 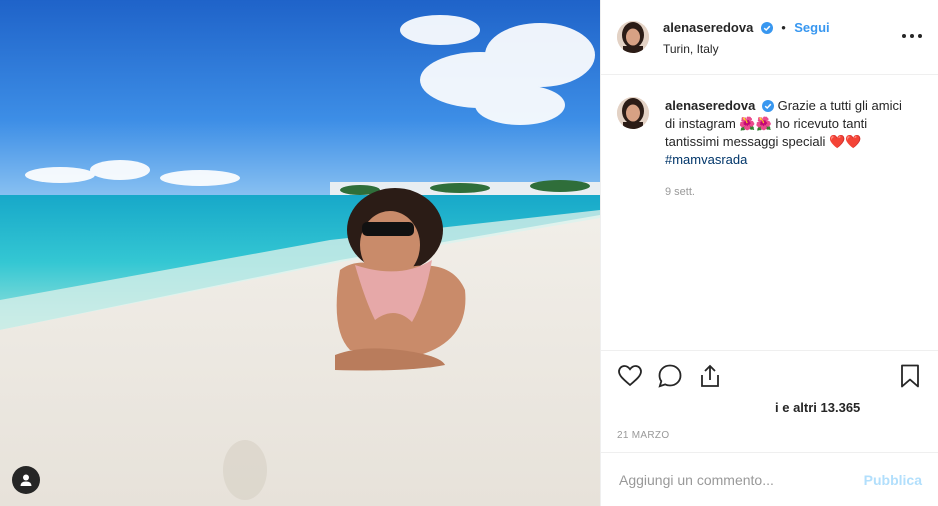 What do you see at coordinates (746, 49) in the screenshot?
I see `location-link: Turin, Italy` at bounding box center [746, 49].